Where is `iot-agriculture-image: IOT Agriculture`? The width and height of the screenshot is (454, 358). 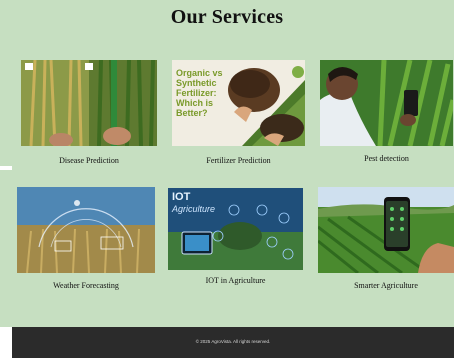 iot-agriculture-image: IOT Agriculture is located at coordinates (235, 229).